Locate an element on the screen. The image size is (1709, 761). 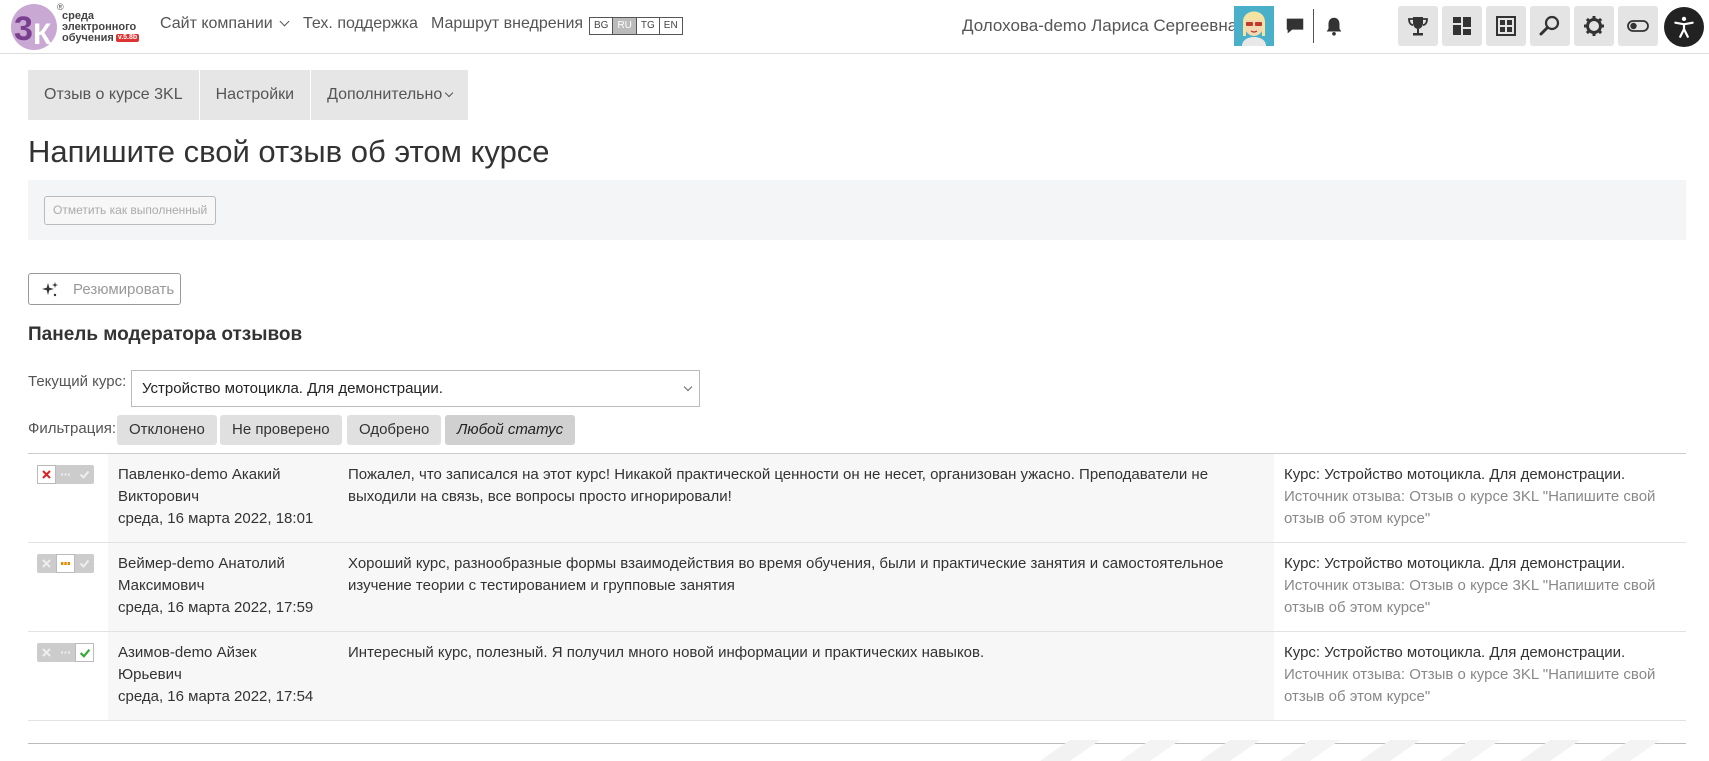
filter-unchecked-button: Не проверено is located at coordinates (281, 430).